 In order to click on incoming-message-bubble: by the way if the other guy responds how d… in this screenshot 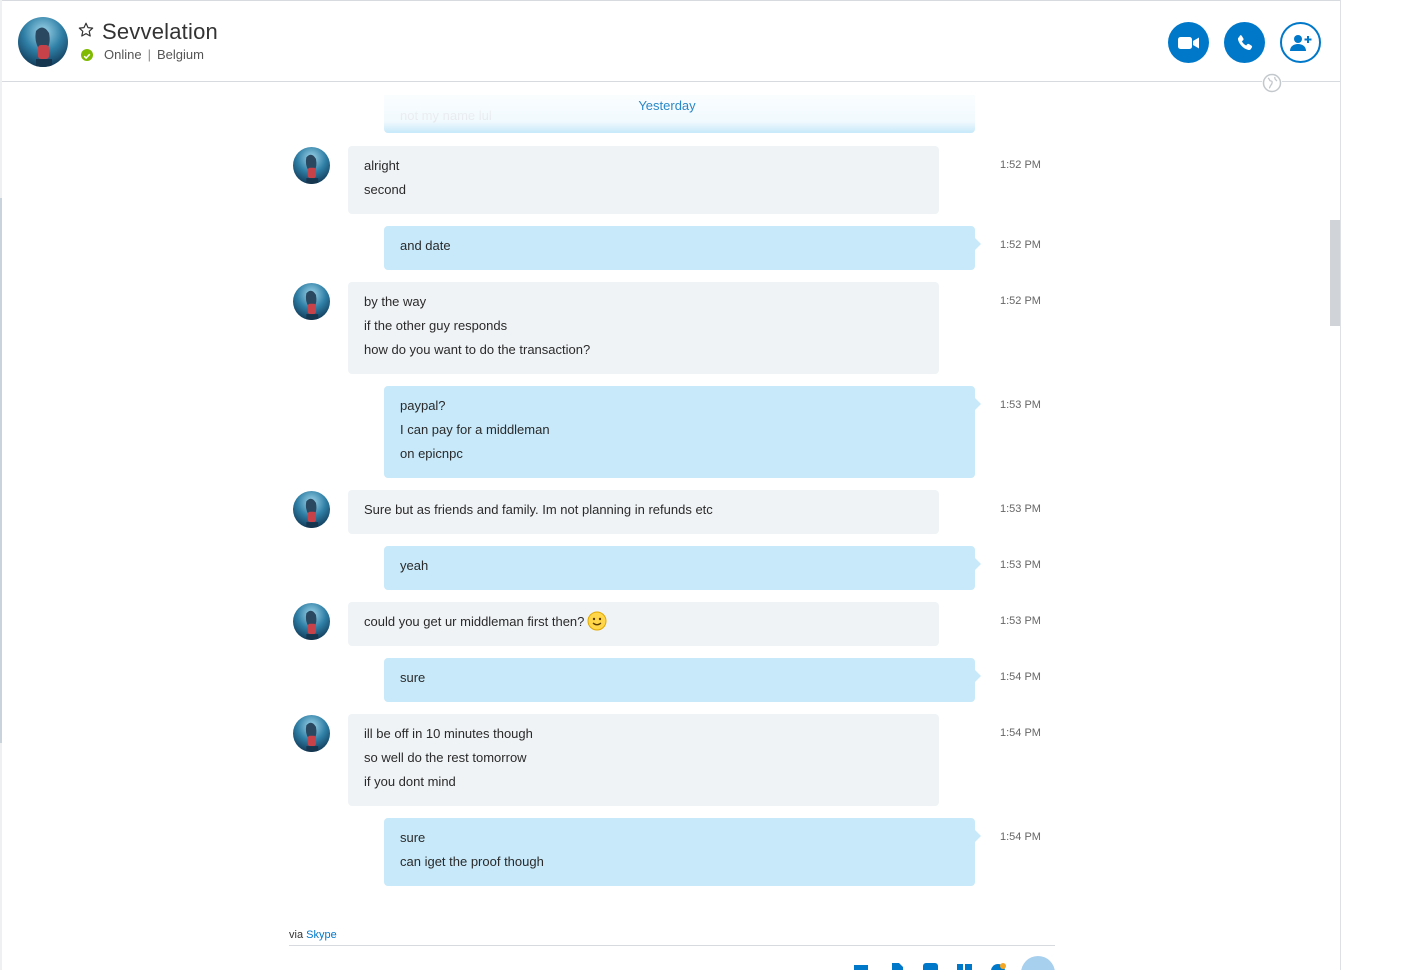, I will do `click(643, 328)`.